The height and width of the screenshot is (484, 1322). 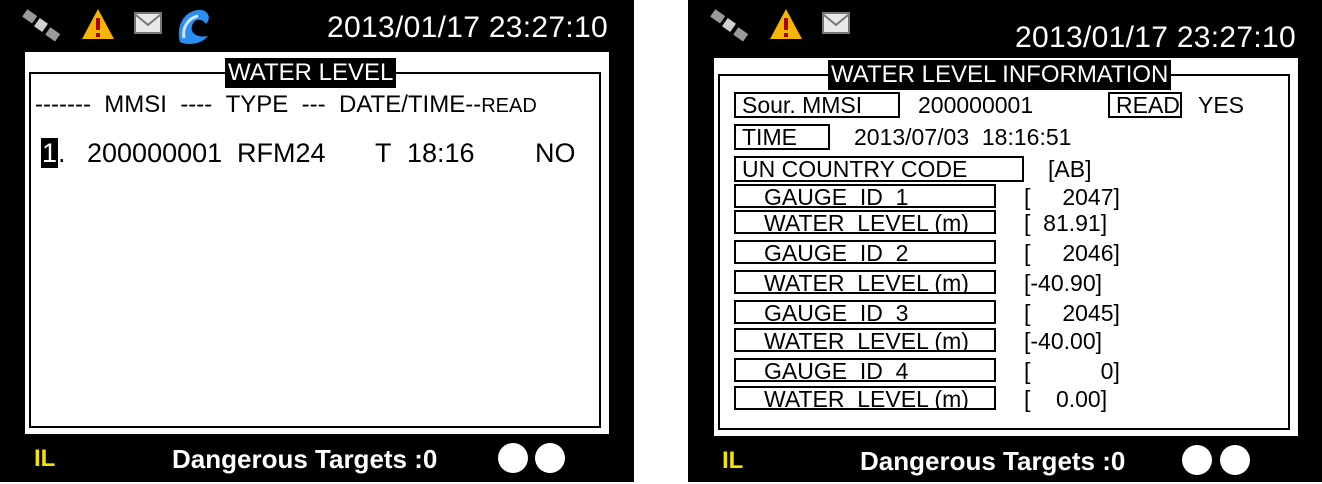 What do you see at coordinates (1072, 313) in the screenshot?
I see `gauge-id-value: [ 2045]` at bounding box center [1072, 313].